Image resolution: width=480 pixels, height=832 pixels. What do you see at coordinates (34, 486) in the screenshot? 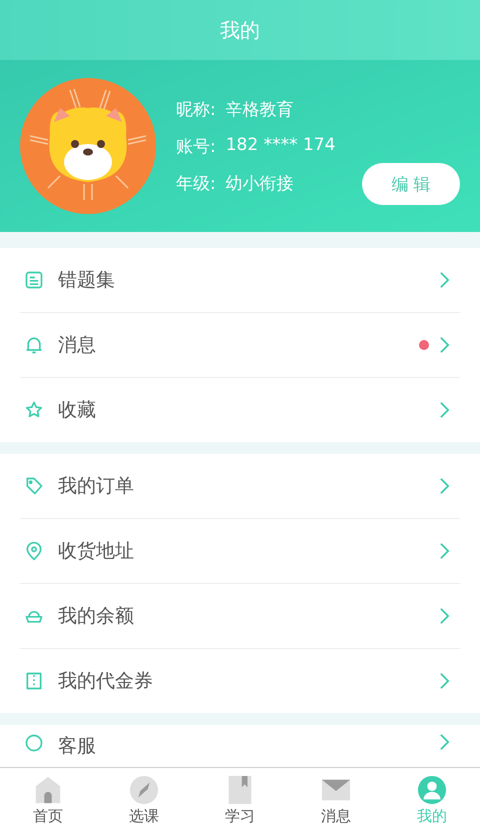
I see `tag-icon` at bounding box center [34, 486].